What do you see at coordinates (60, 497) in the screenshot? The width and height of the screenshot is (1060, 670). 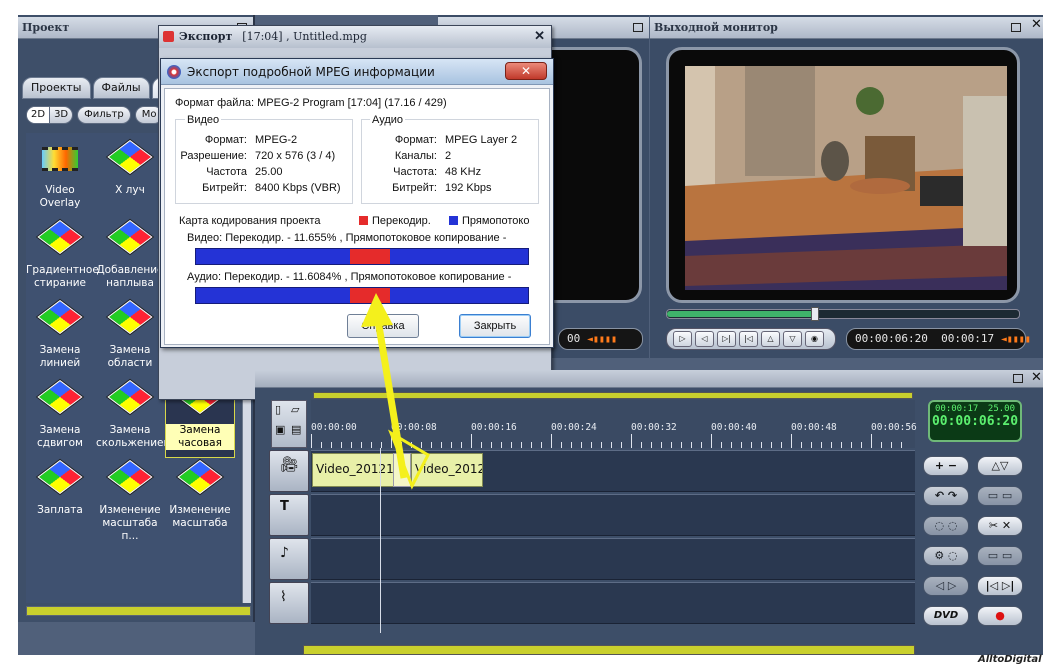 I see `effect-item: Заплата` at bounding box center [60, 497].